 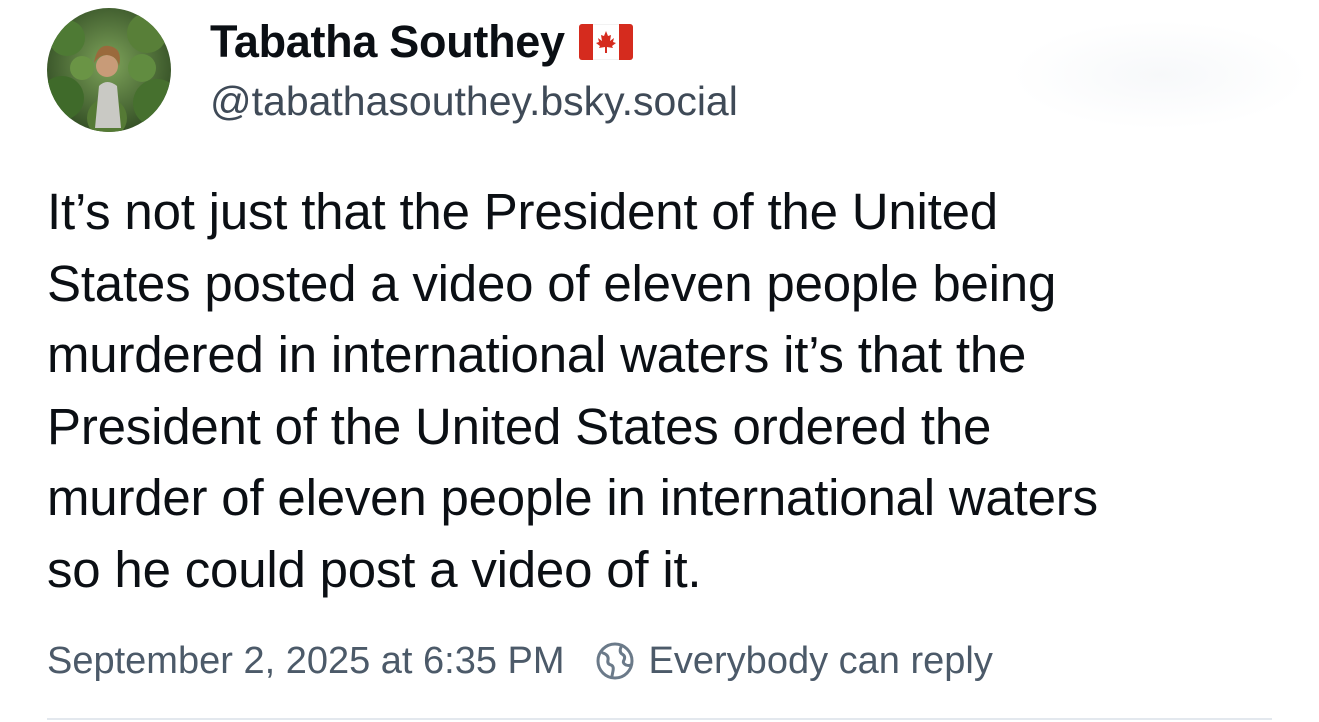 I want to click on post-timestamp: September 2, 2025 at 6:35 PM, so click(x=306, y=661).